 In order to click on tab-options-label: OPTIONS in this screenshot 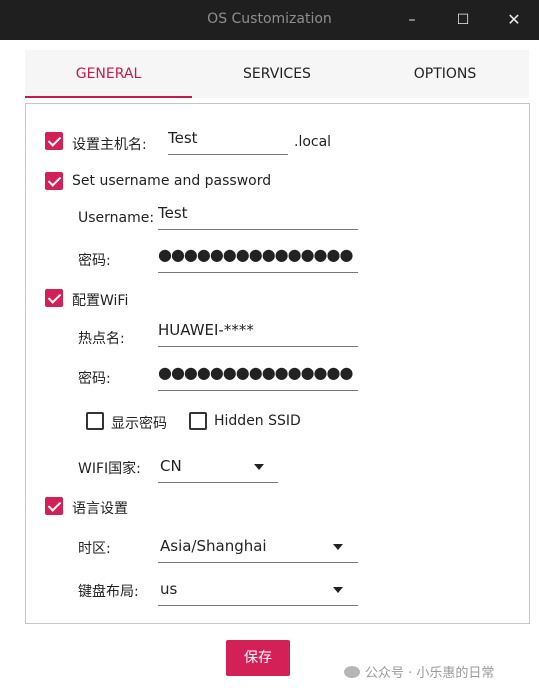, I will do `click(445, 74)`.